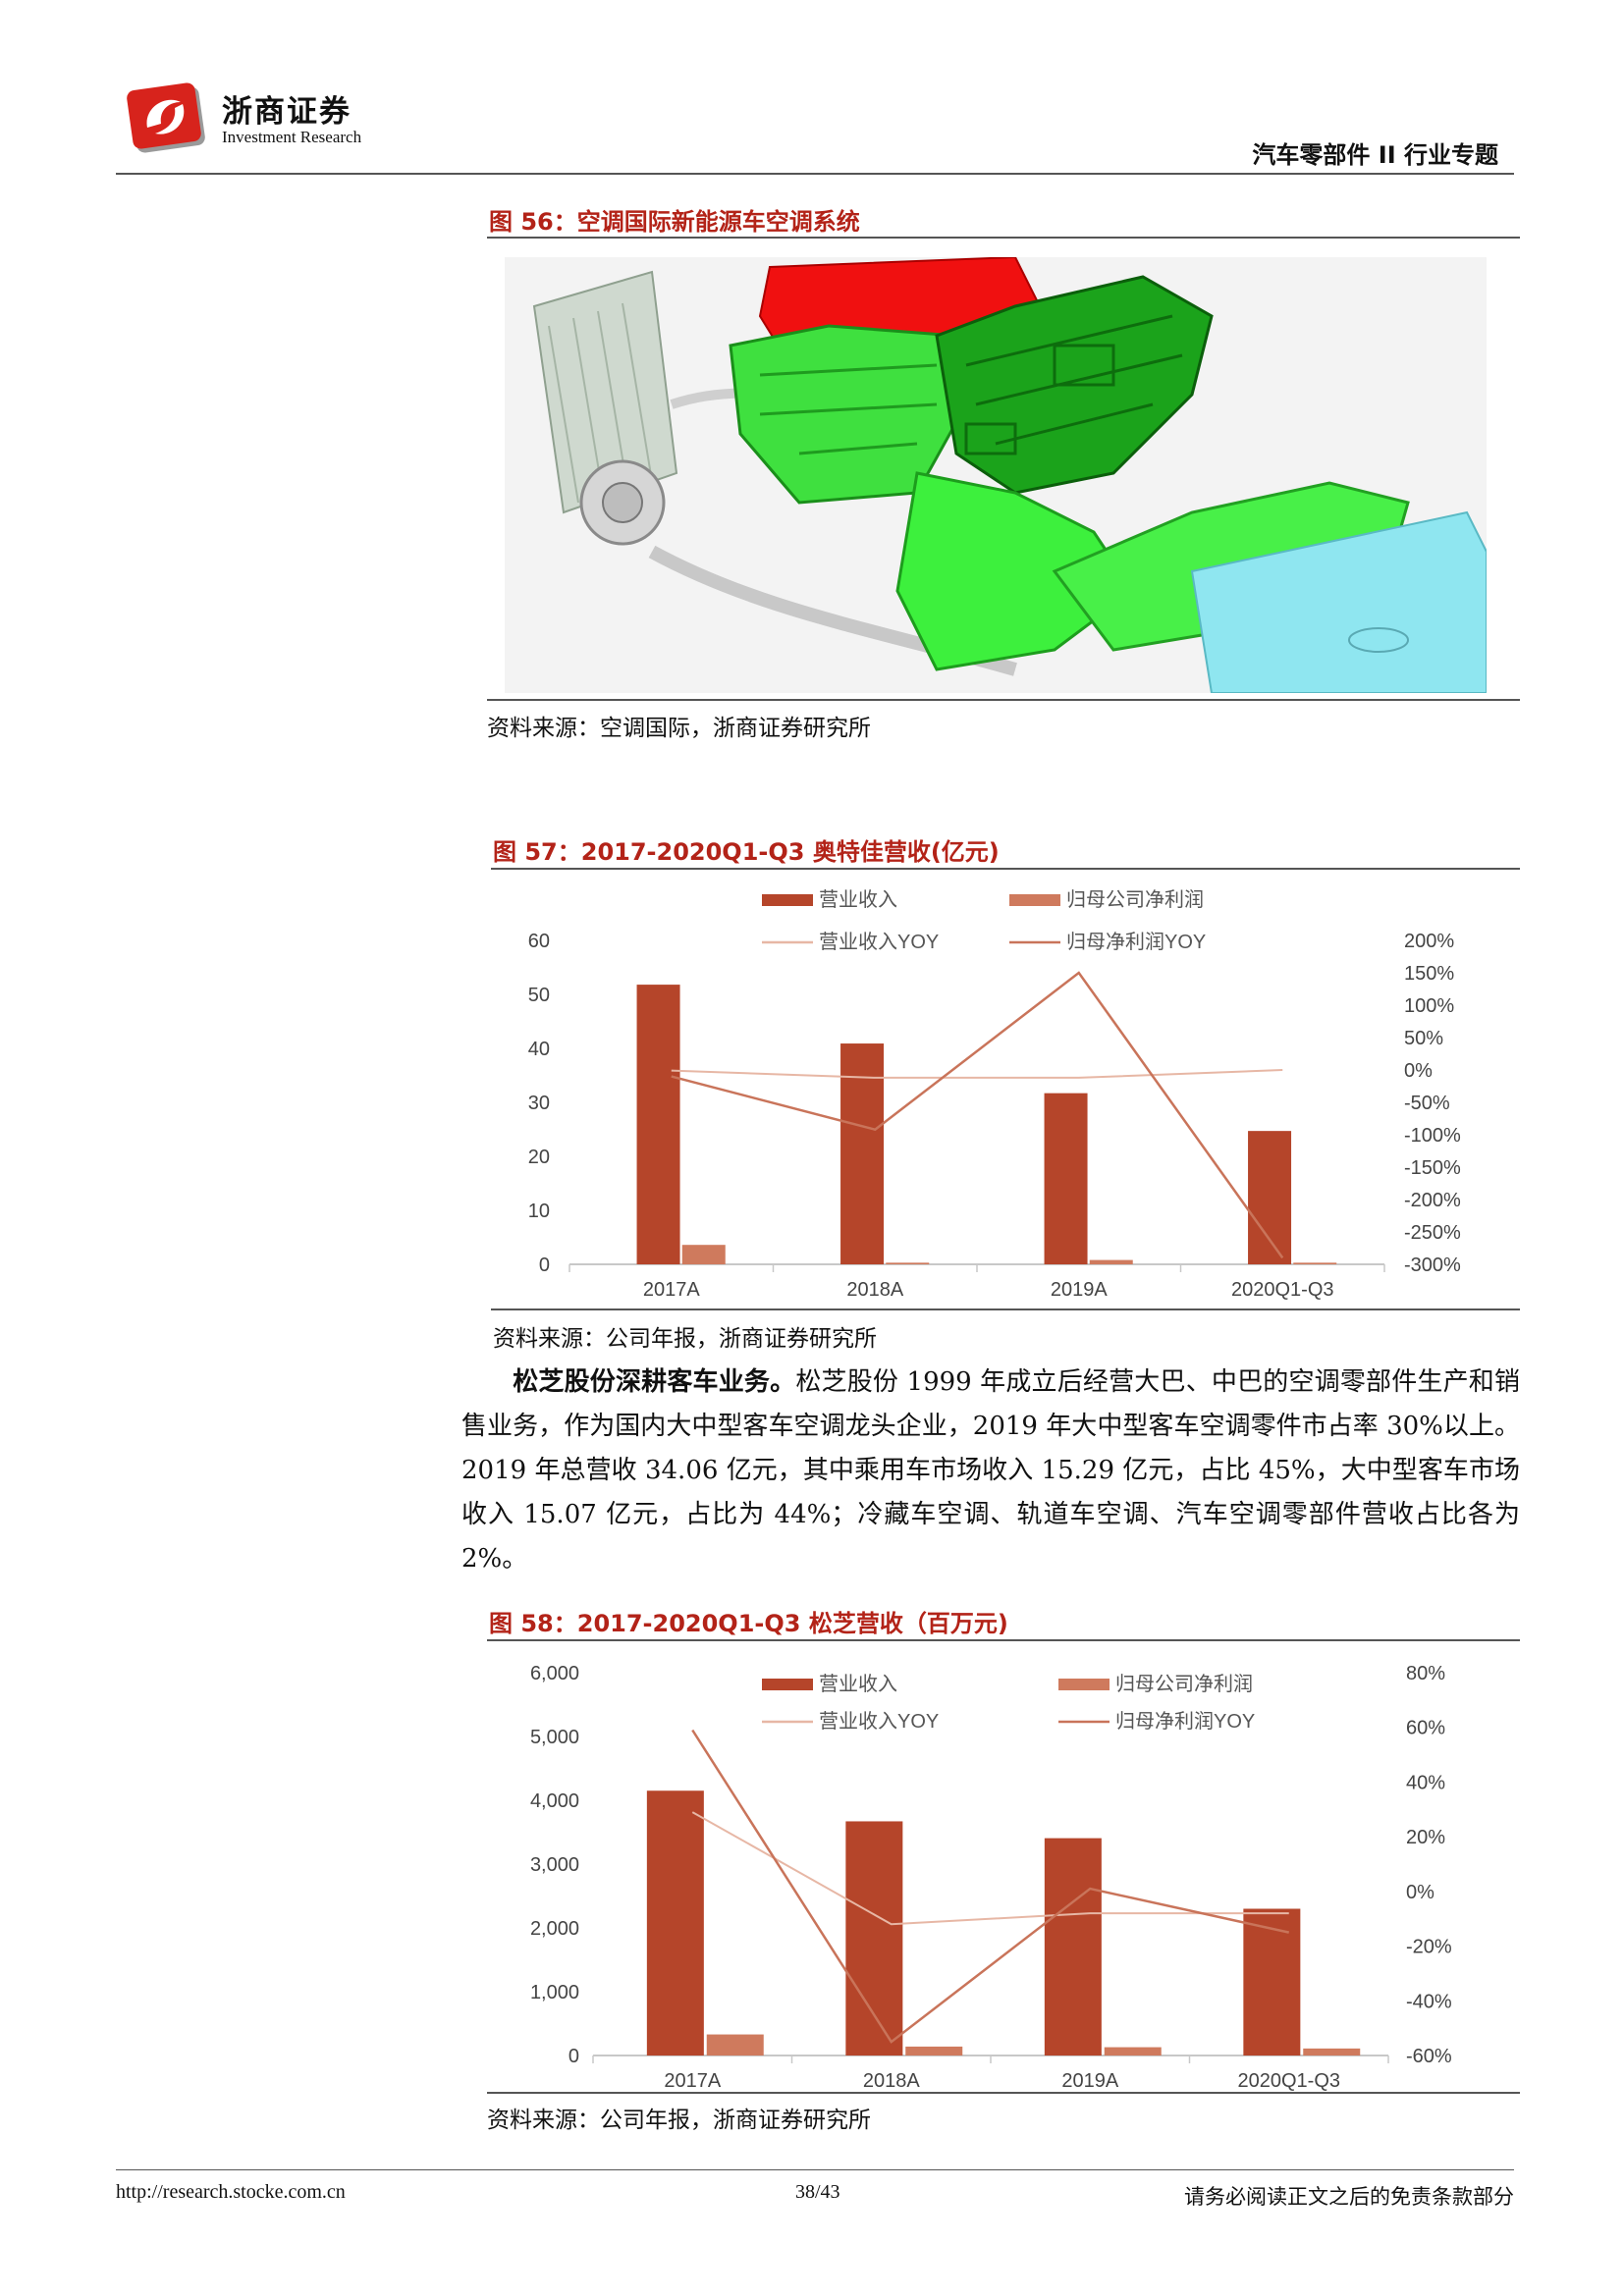 The width and height of the screenshot is (1624, 2296). What do you see at coordinates (1349, 2197) in the screenshot?
I see `footer-disclaimer: 请务必阅读正文之后的免责条款部分` at bounding box center [1349, 2197].